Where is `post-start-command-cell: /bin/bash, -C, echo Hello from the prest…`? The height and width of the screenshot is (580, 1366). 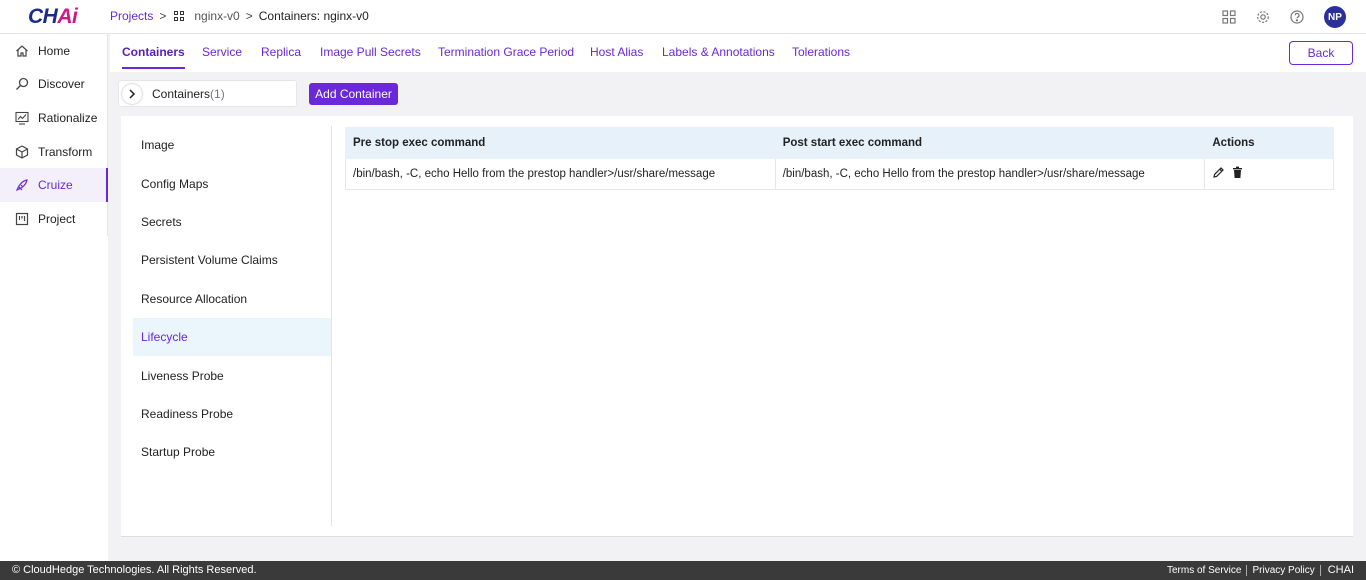
post-start-command-cell: /bin/bash, -C, echo Hello from the prest… is located at coordinates (990, 174).